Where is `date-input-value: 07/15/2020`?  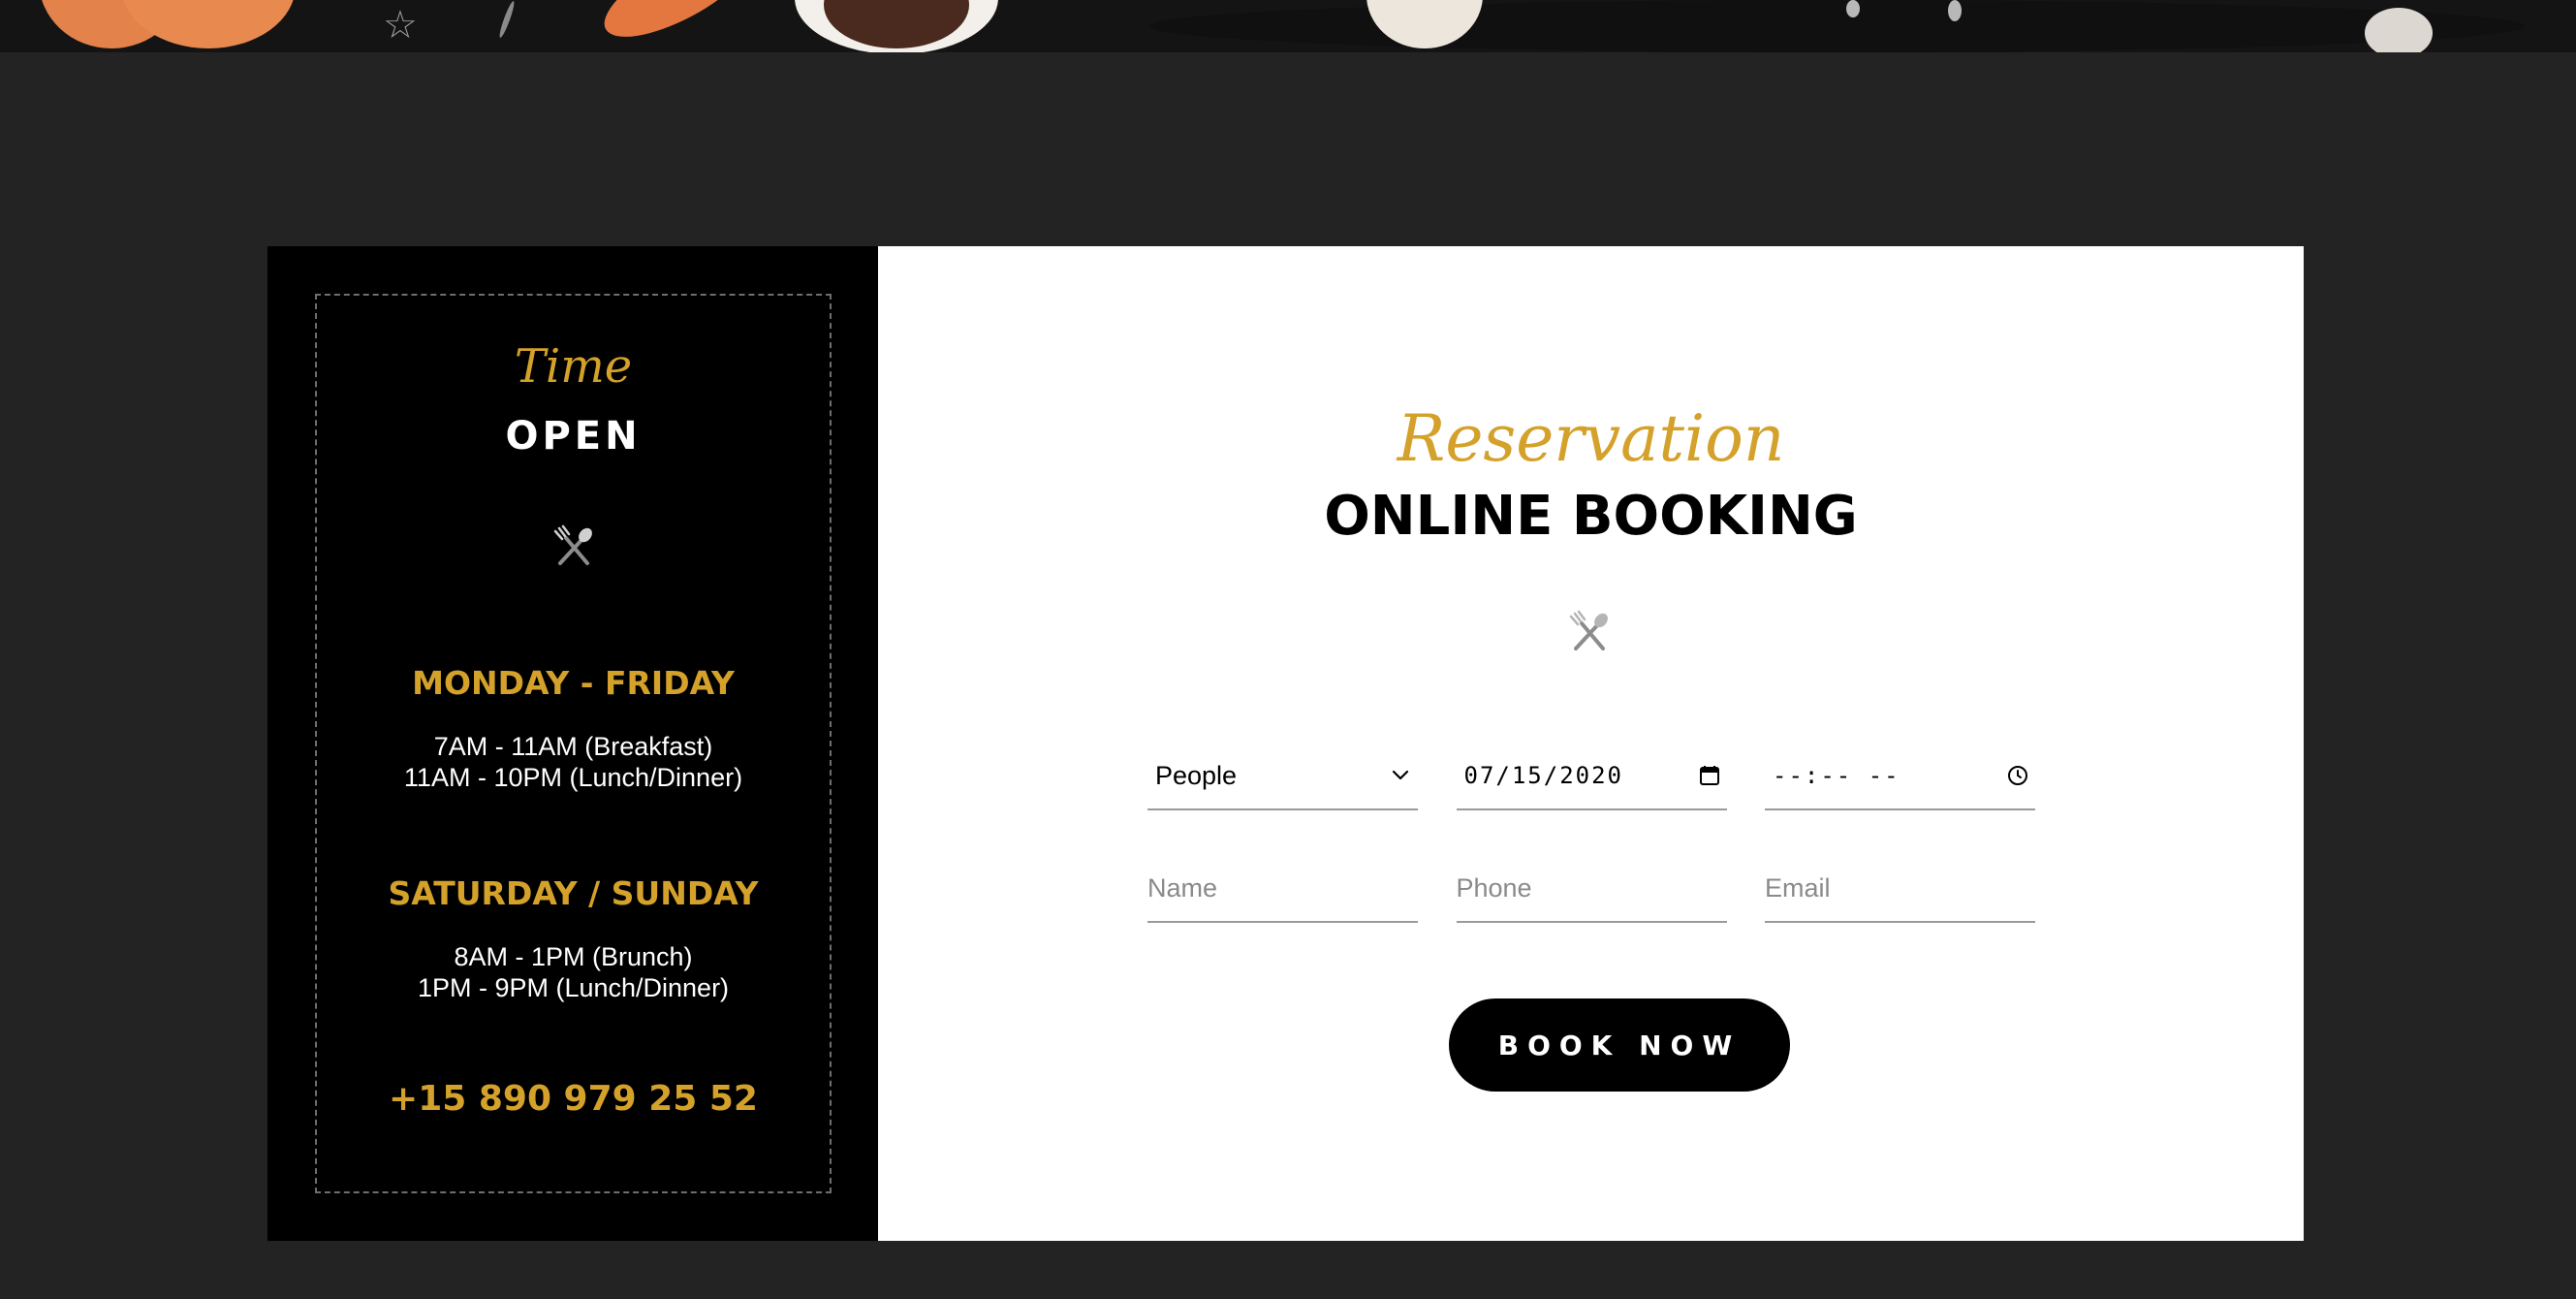 date-input-value: 07/15/2020 is located at coordinates (1543, 775).